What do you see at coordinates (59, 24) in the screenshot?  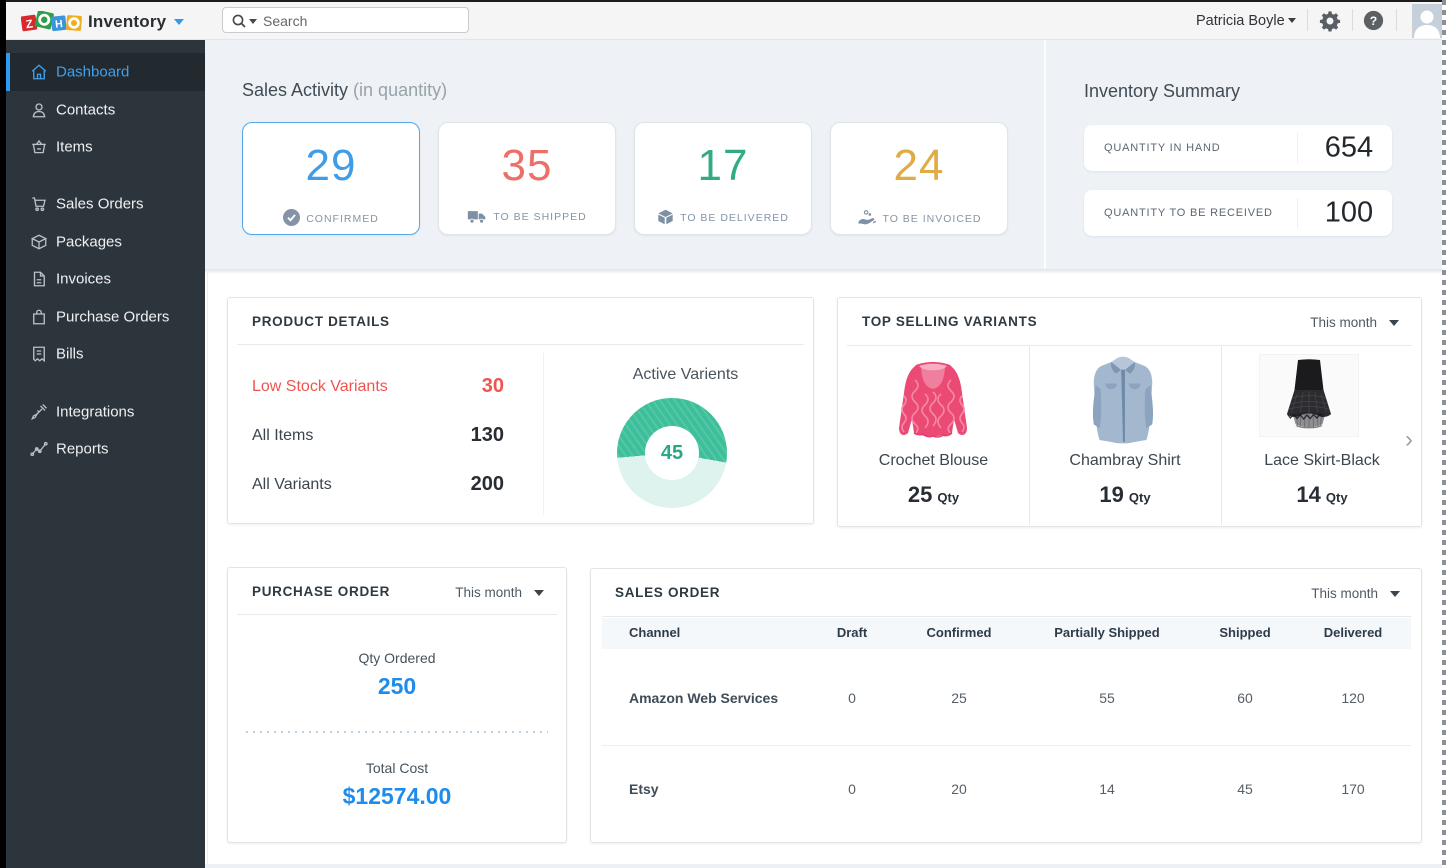 I see `svg-text: H` at bounding box center [59, 24].